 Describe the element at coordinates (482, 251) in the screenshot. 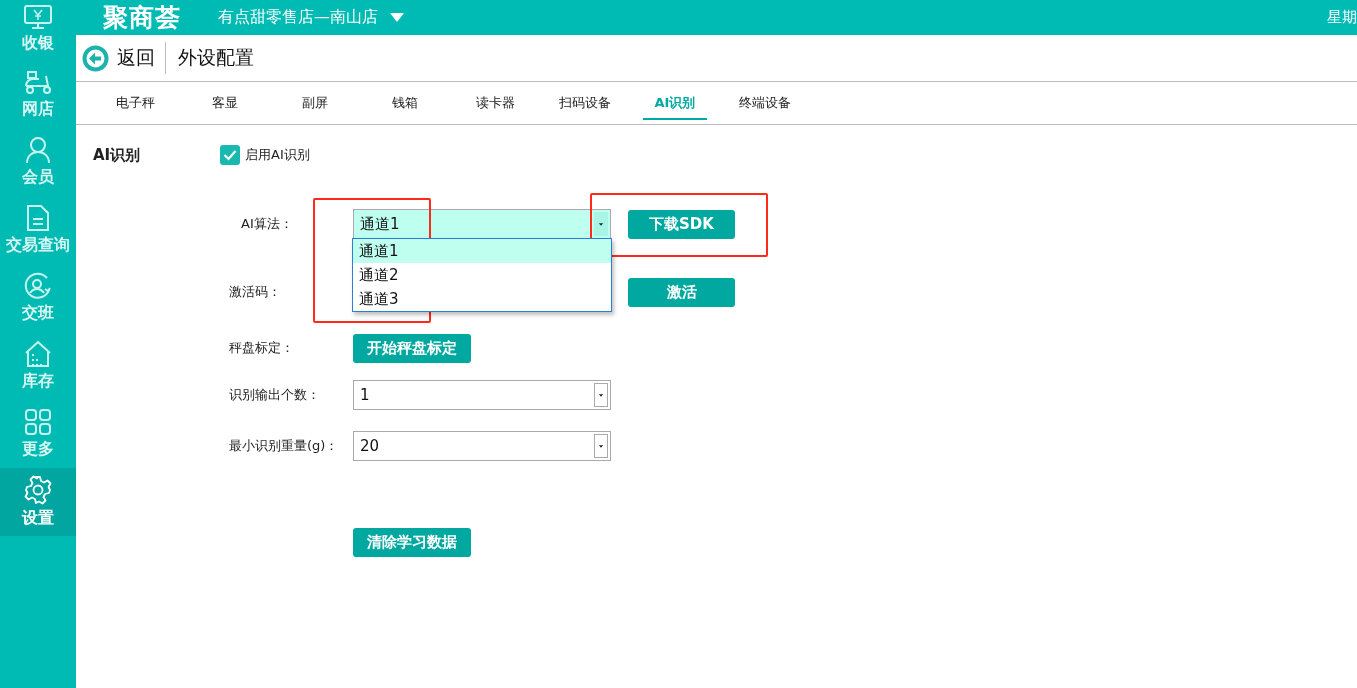

I see `dropdown-option: 通道1` at that location.